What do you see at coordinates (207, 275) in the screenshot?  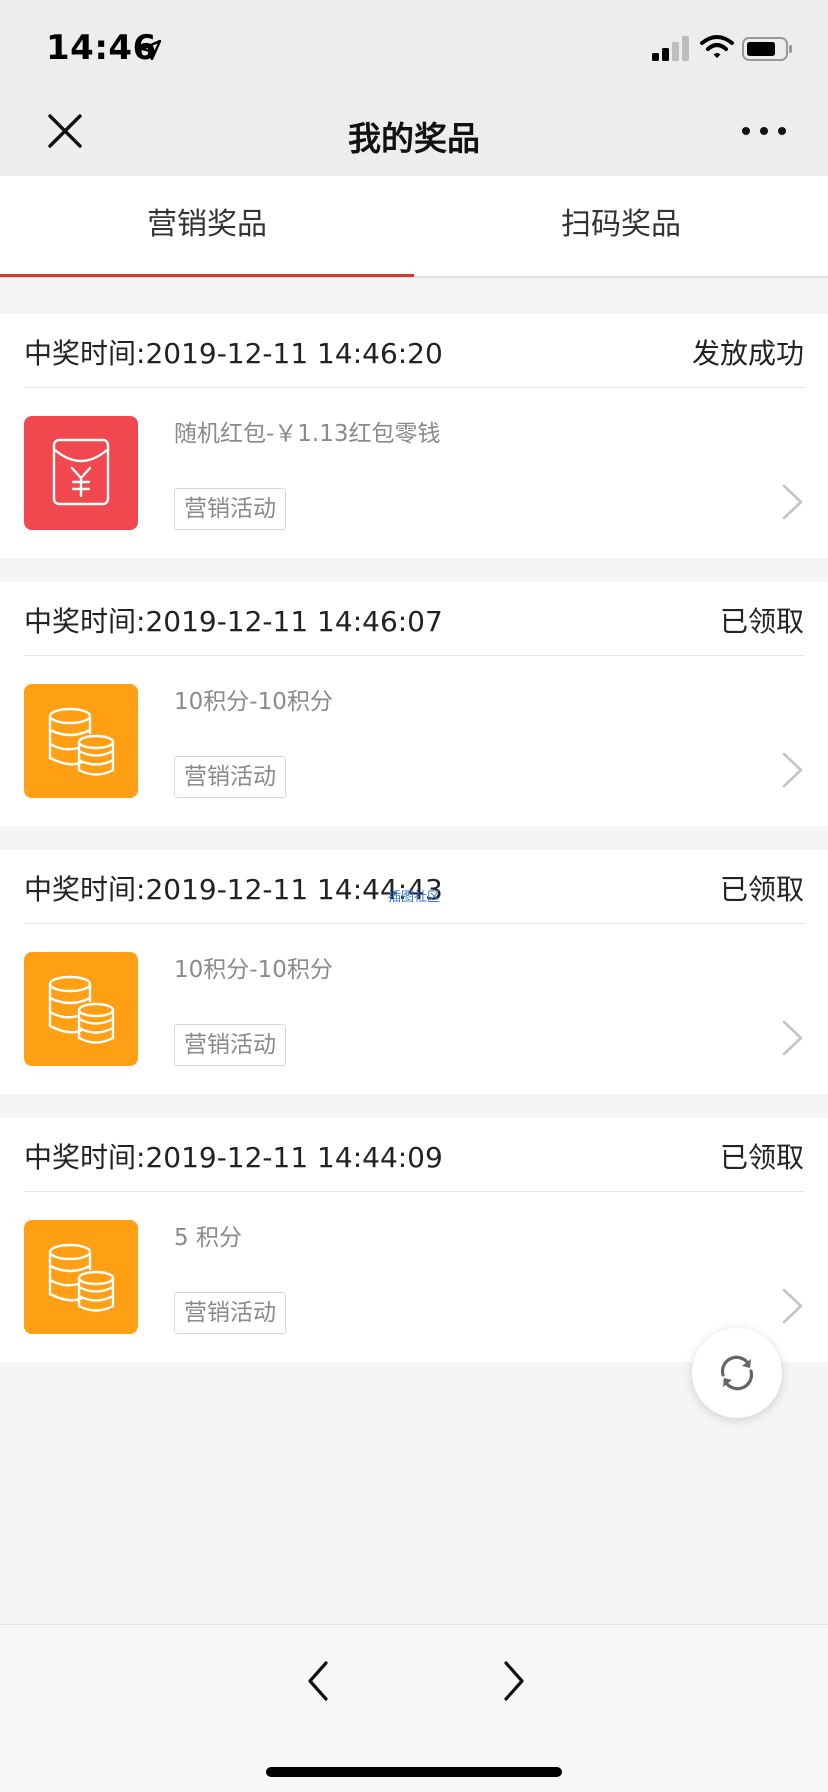 I see `active-tab-indicator` at bounding box center [207, 275].